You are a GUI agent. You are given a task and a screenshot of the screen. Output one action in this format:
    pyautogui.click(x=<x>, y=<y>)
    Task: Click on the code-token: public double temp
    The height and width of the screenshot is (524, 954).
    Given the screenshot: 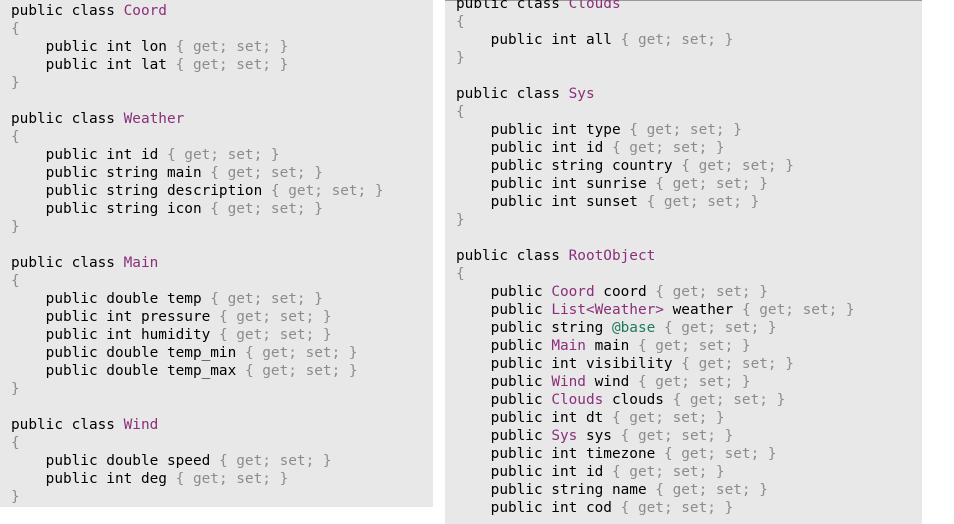 What is the action you would take?
    pyautogui.click(x=111, y=299)
    